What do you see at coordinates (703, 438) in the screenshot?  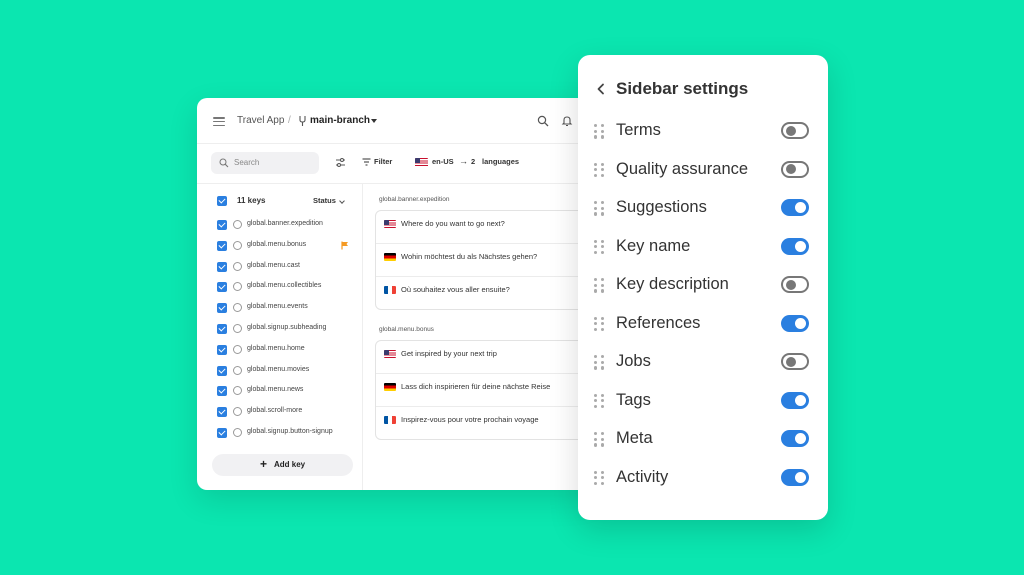 I see `setting-row: Meta` at bounding box center [703, 438].